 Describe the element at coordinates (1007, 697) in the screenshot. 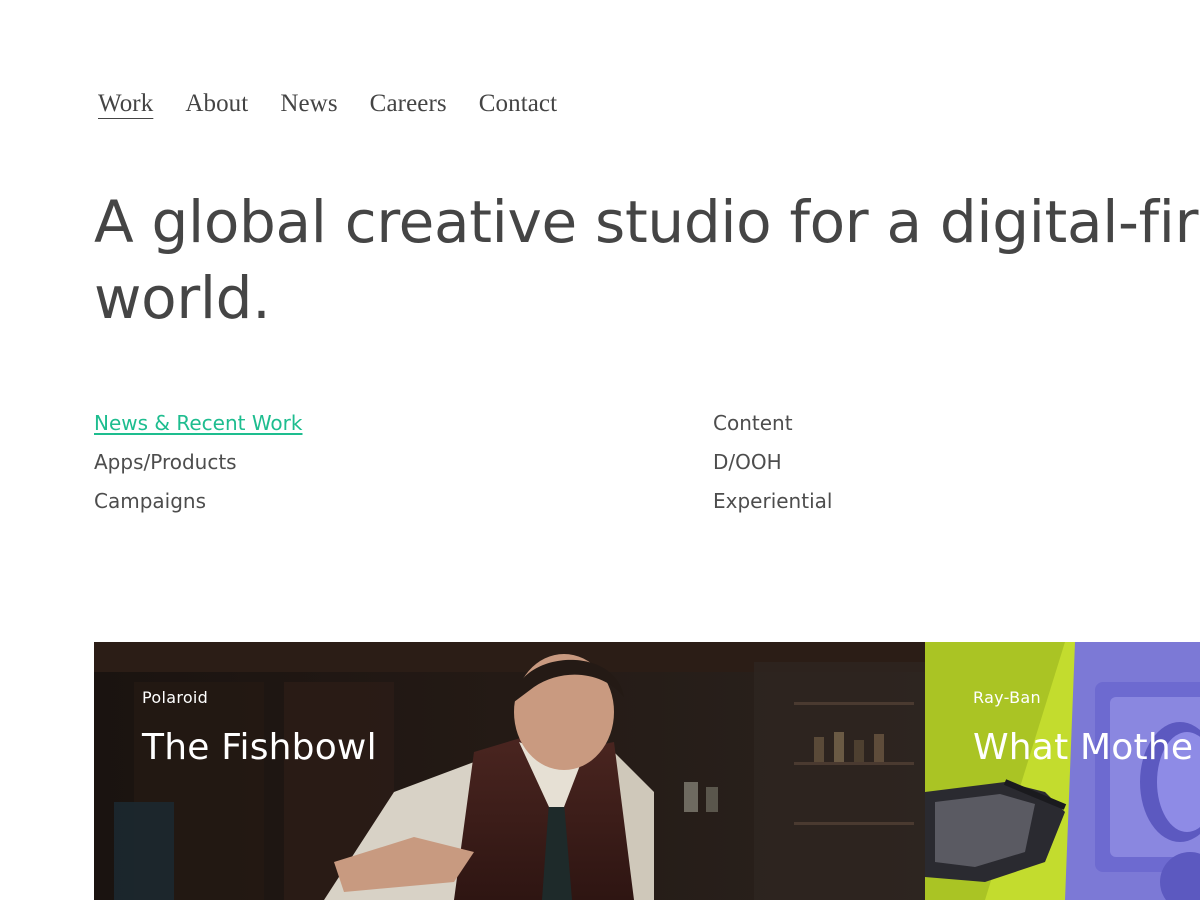

I see `tile-client-name: Ray-Ban` at that location.